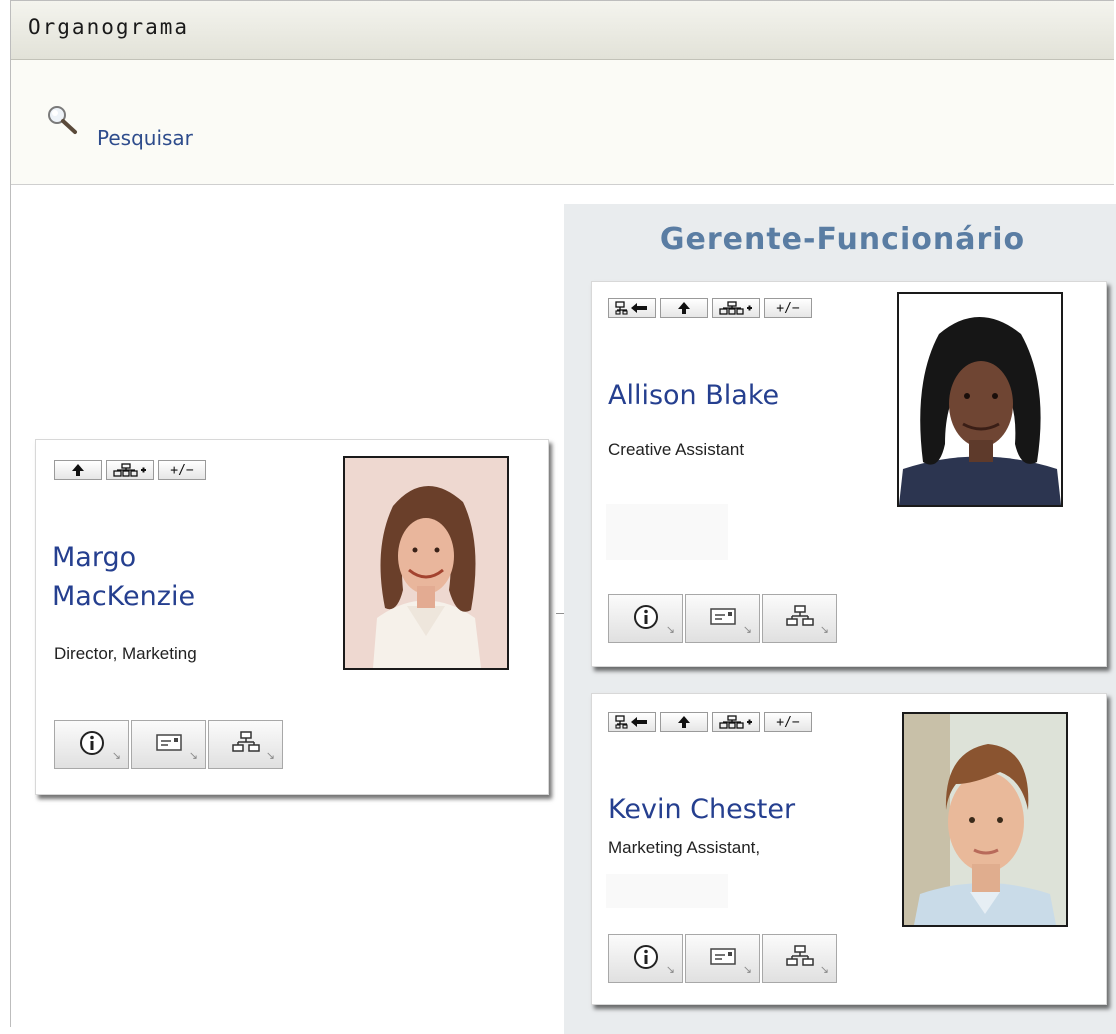  What do you see at coordinates (684, 847) in the screenshot?
I see `person-role: Marketing Assistant,` at bounding box center [684, 847].